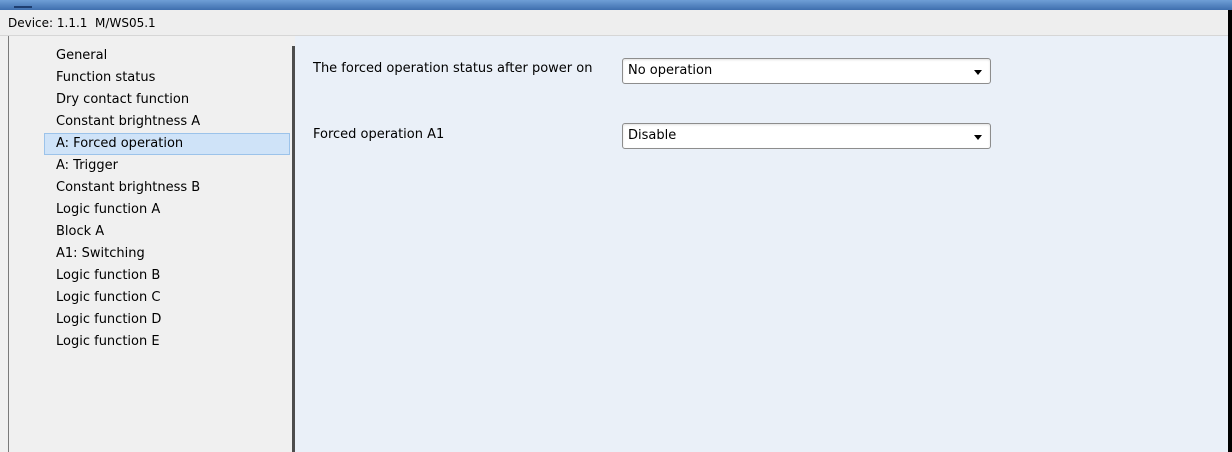  Describe the element at coordinates (806, 136) in the screenshot. I see `forced-operation-a1-dropdown: Disable` at that location.